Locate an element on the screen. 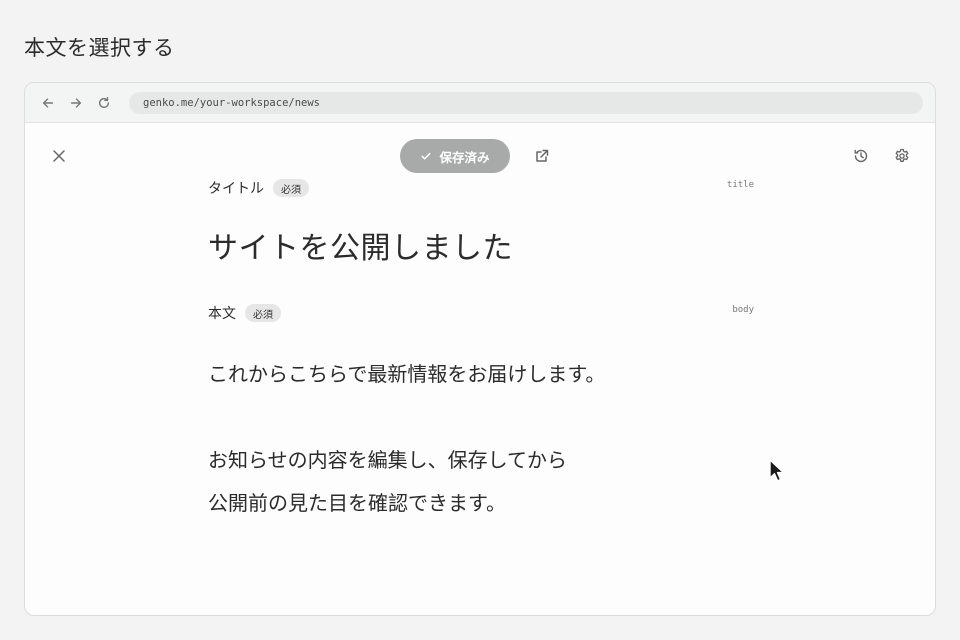 The image size is (960, 640). arrow-right-icon is located at coordinates (76, 102).